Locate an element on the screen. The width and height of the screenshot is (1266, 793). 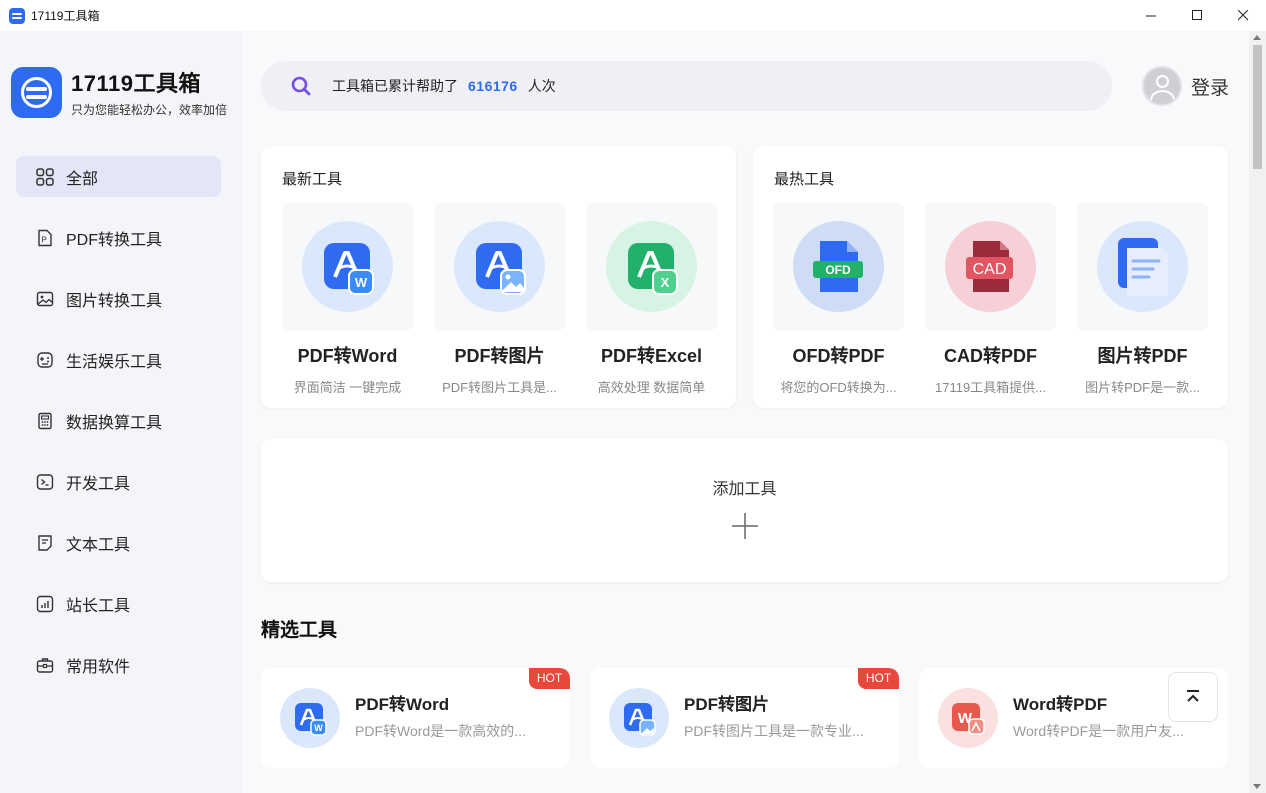
add-tool-card: 添加工具 is located at coordinates (744, 510).